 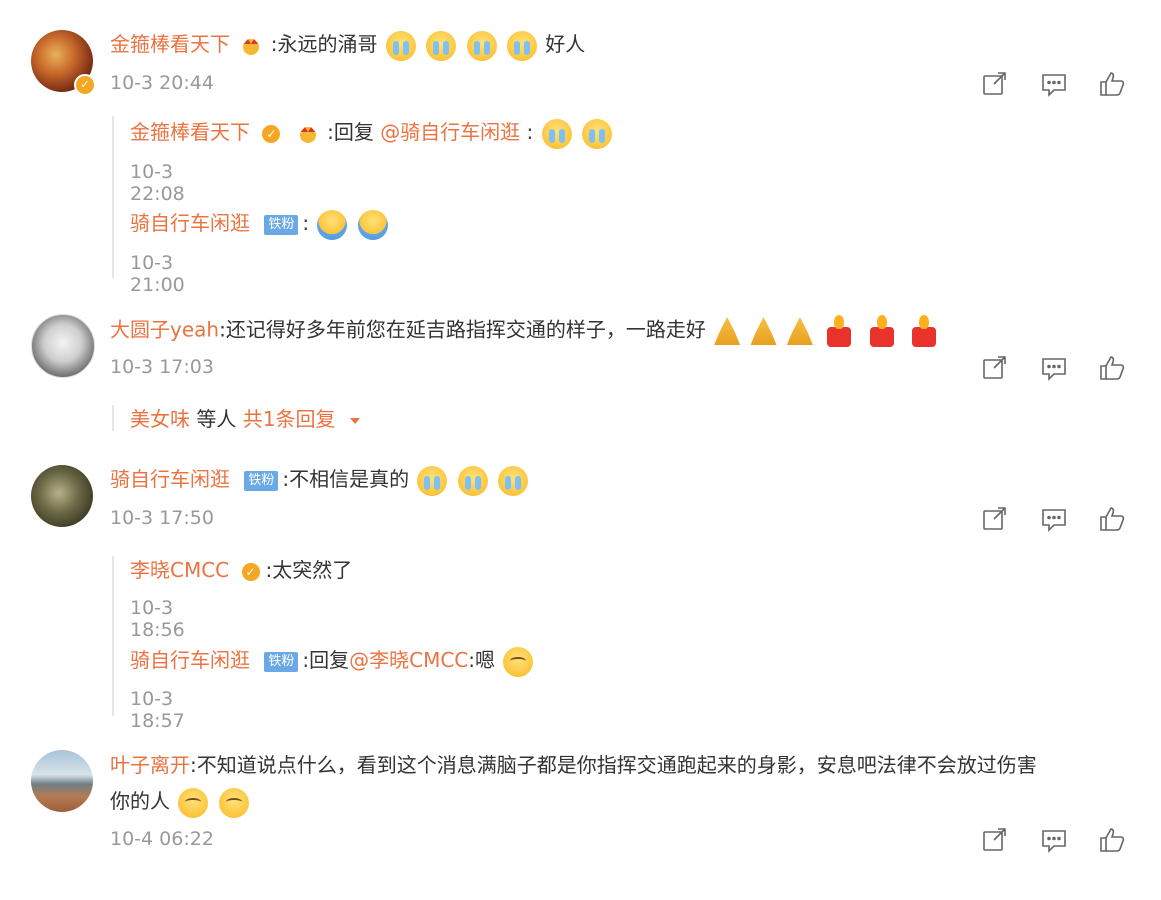 I want to click on comment-text: :不相信是真的, so click(x=346, y=479).